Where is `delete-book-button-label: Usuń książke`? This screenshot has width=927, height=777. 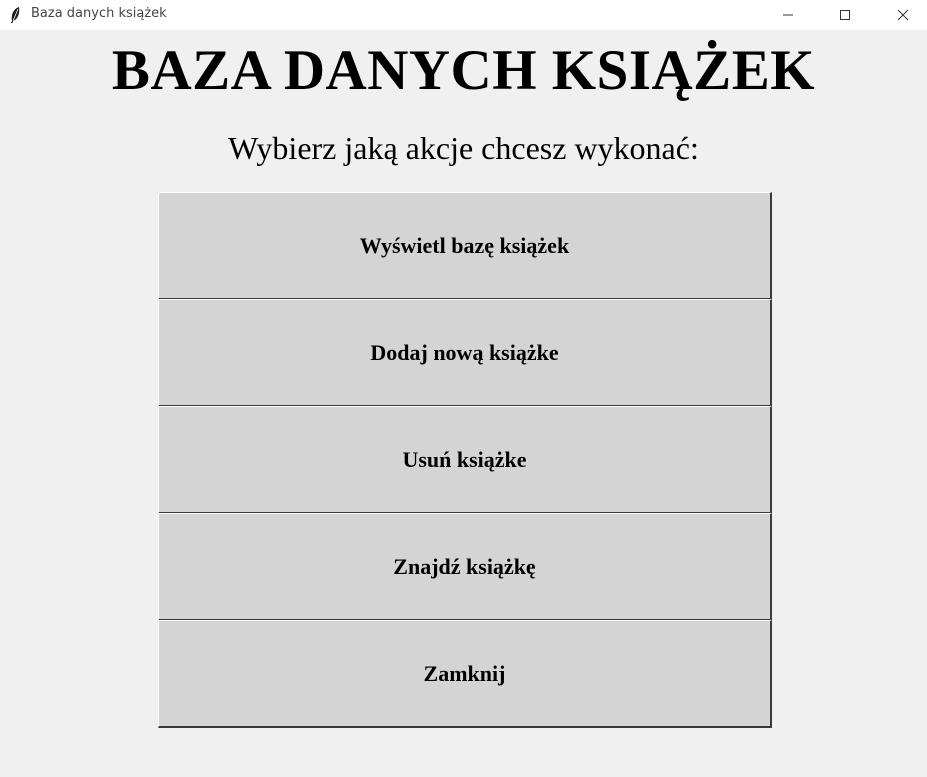 delete-book-button-label: Usuń książke is located at coordinates (464, 459).